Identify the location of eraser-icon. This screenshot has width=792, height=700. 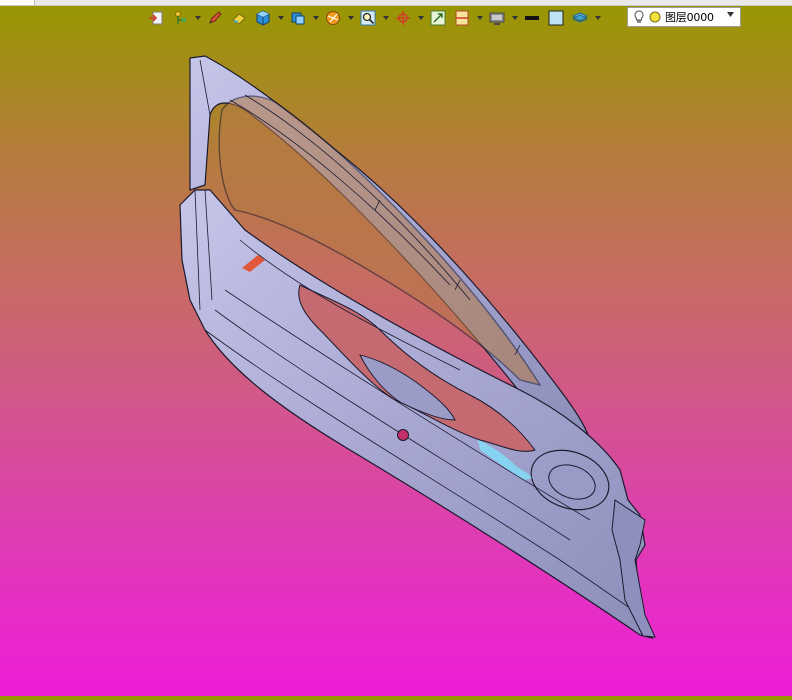
(239, 18).